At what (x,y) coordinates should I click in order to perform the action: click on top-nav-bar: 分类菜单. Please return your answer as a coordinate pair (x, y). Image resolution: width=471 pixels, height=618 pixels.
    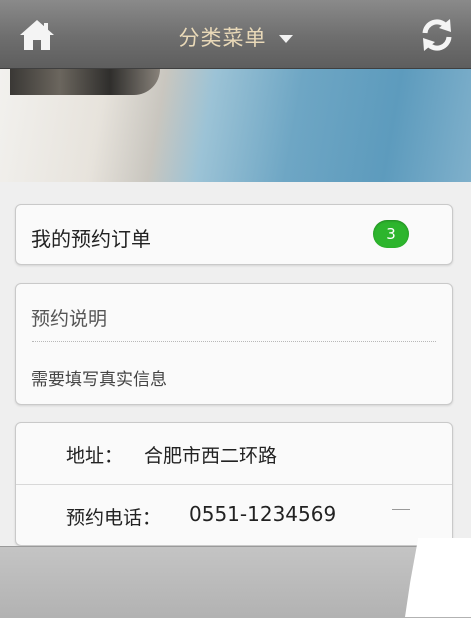
    Looking at the image, I should click on (235, 34).